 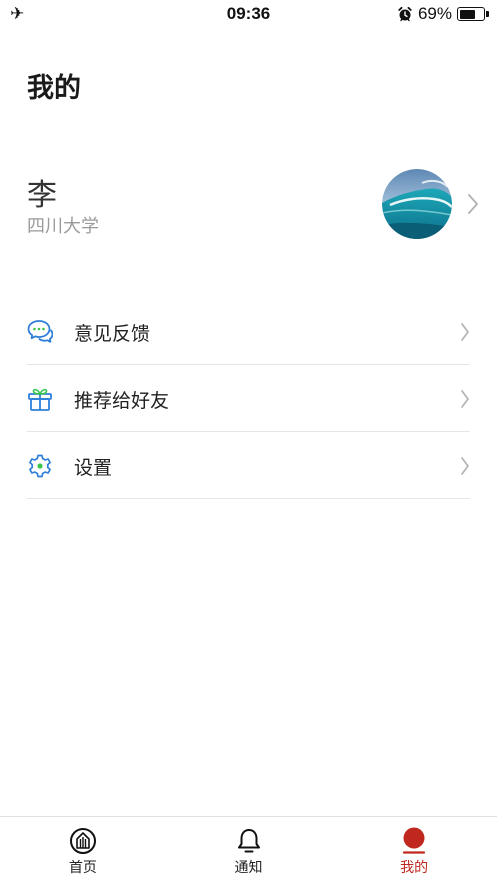 What do you see at coordinates (434, 13) in the screenshot?
I see `battery-percent: 69%` at bounding box center [434, 13].